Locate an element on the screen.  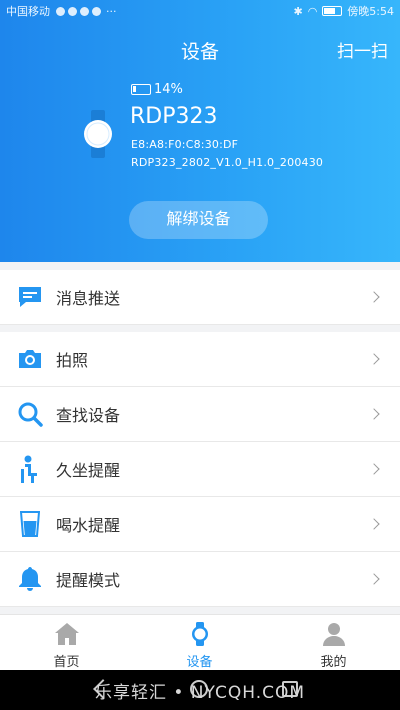
menu-item-photo: 拍照 is located at coordinates (200, 359).